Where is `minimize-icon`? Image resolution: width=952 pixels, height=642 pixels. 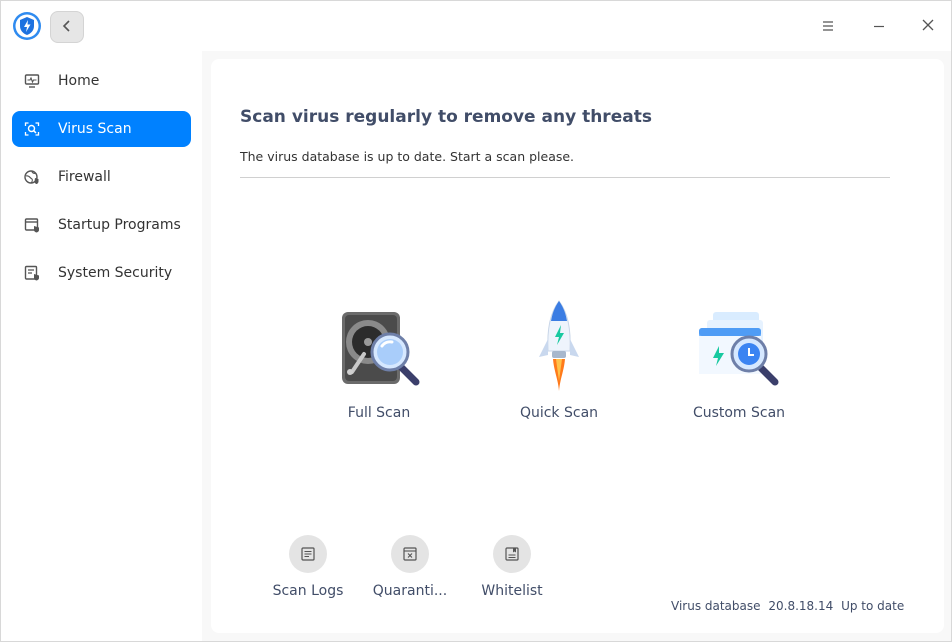
minimize-icon is located at coordinates (879, 26).